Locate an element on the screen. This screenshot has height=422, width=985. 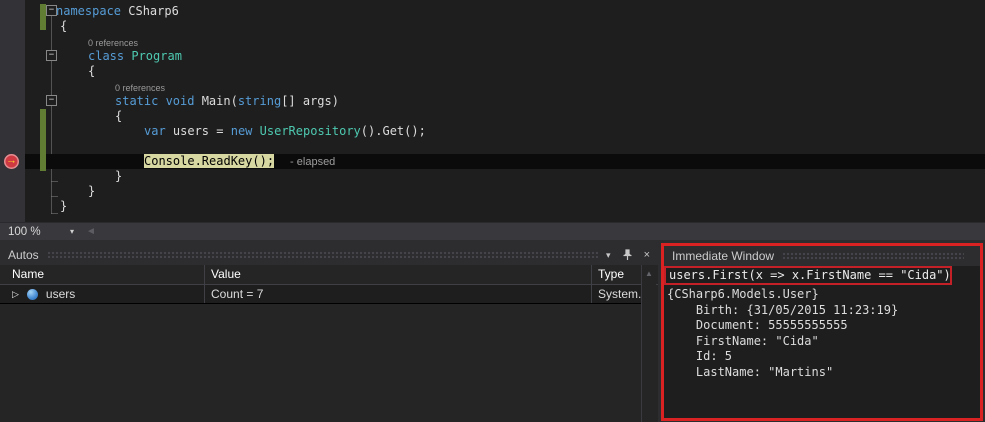
yellow-arrow-icon: → is located at coordinates (11, 160).